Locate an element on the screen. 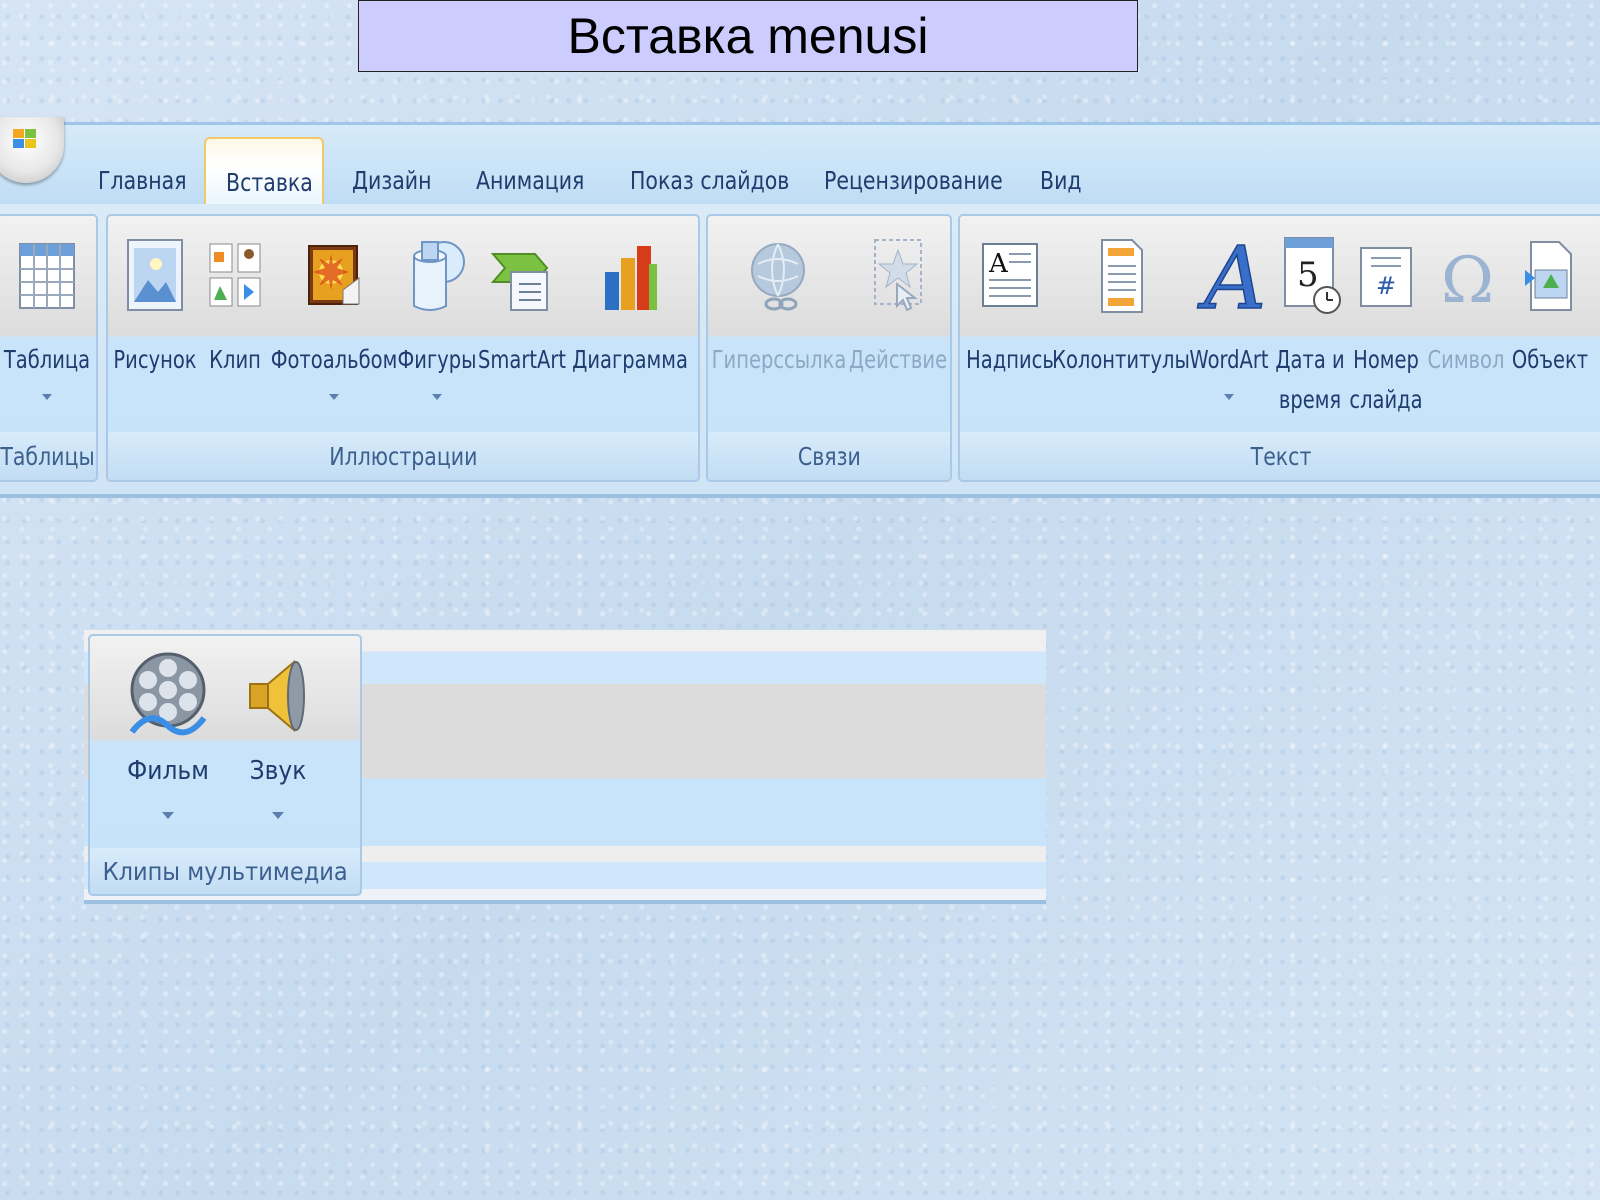 This screenshot has width=1600, height=1200. date-time-icon: 5 is located at coordinates (1312, 275).